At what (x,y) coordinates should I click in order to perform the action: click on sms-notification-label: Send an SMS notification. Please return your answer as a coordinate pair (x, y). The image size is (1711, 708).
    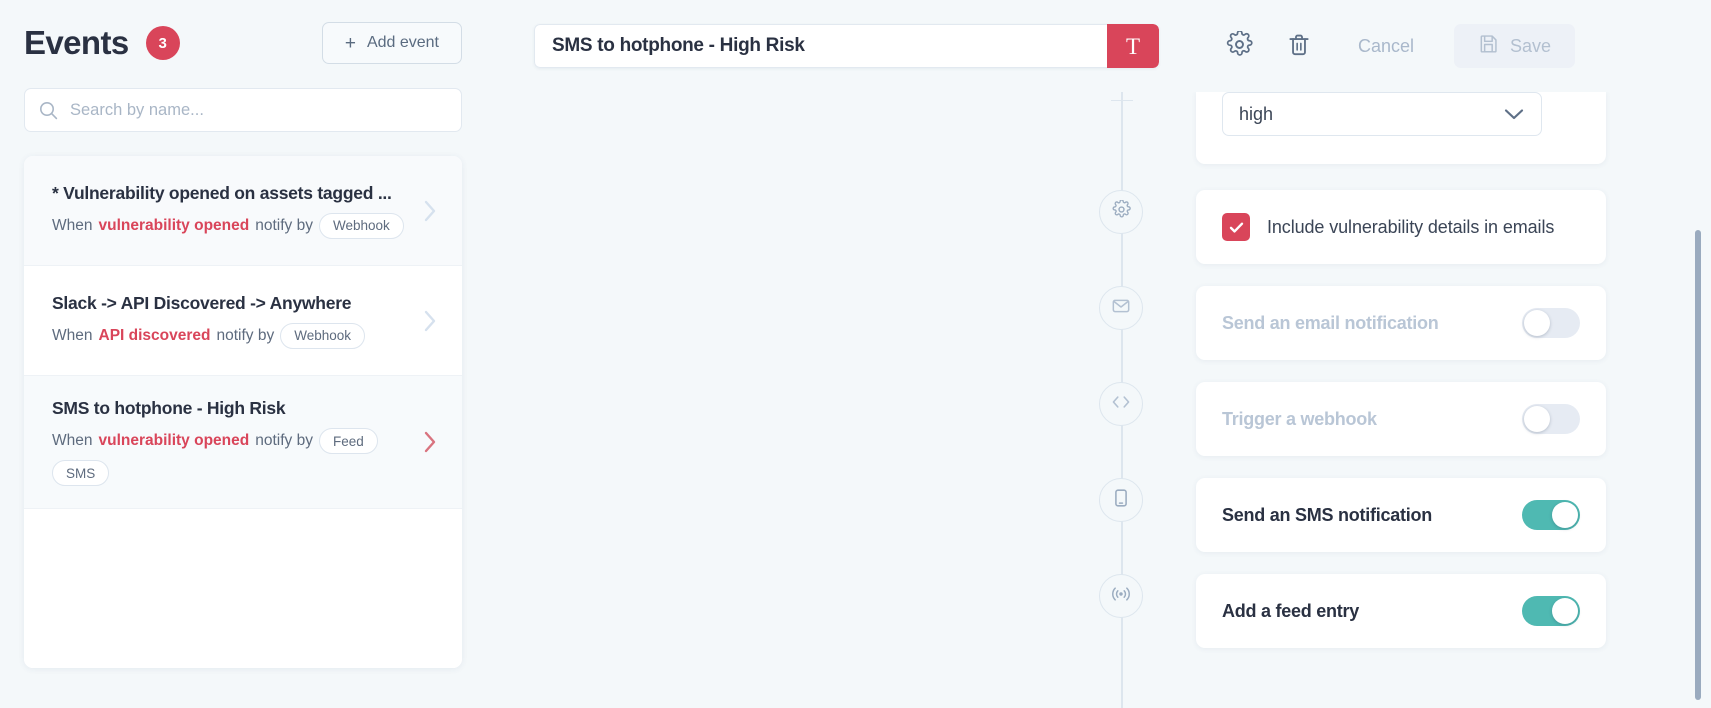
    Looking at the image, I should click on (1327, 514).